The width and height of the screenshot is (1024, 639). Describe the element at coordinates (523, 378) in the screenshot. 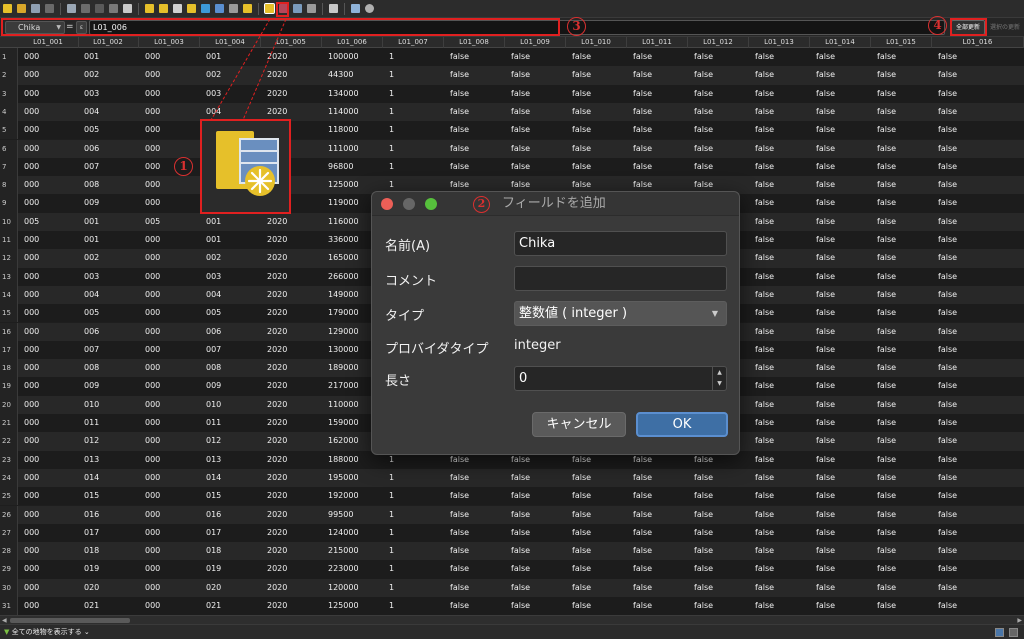

I see `length-value: 0` at that location.